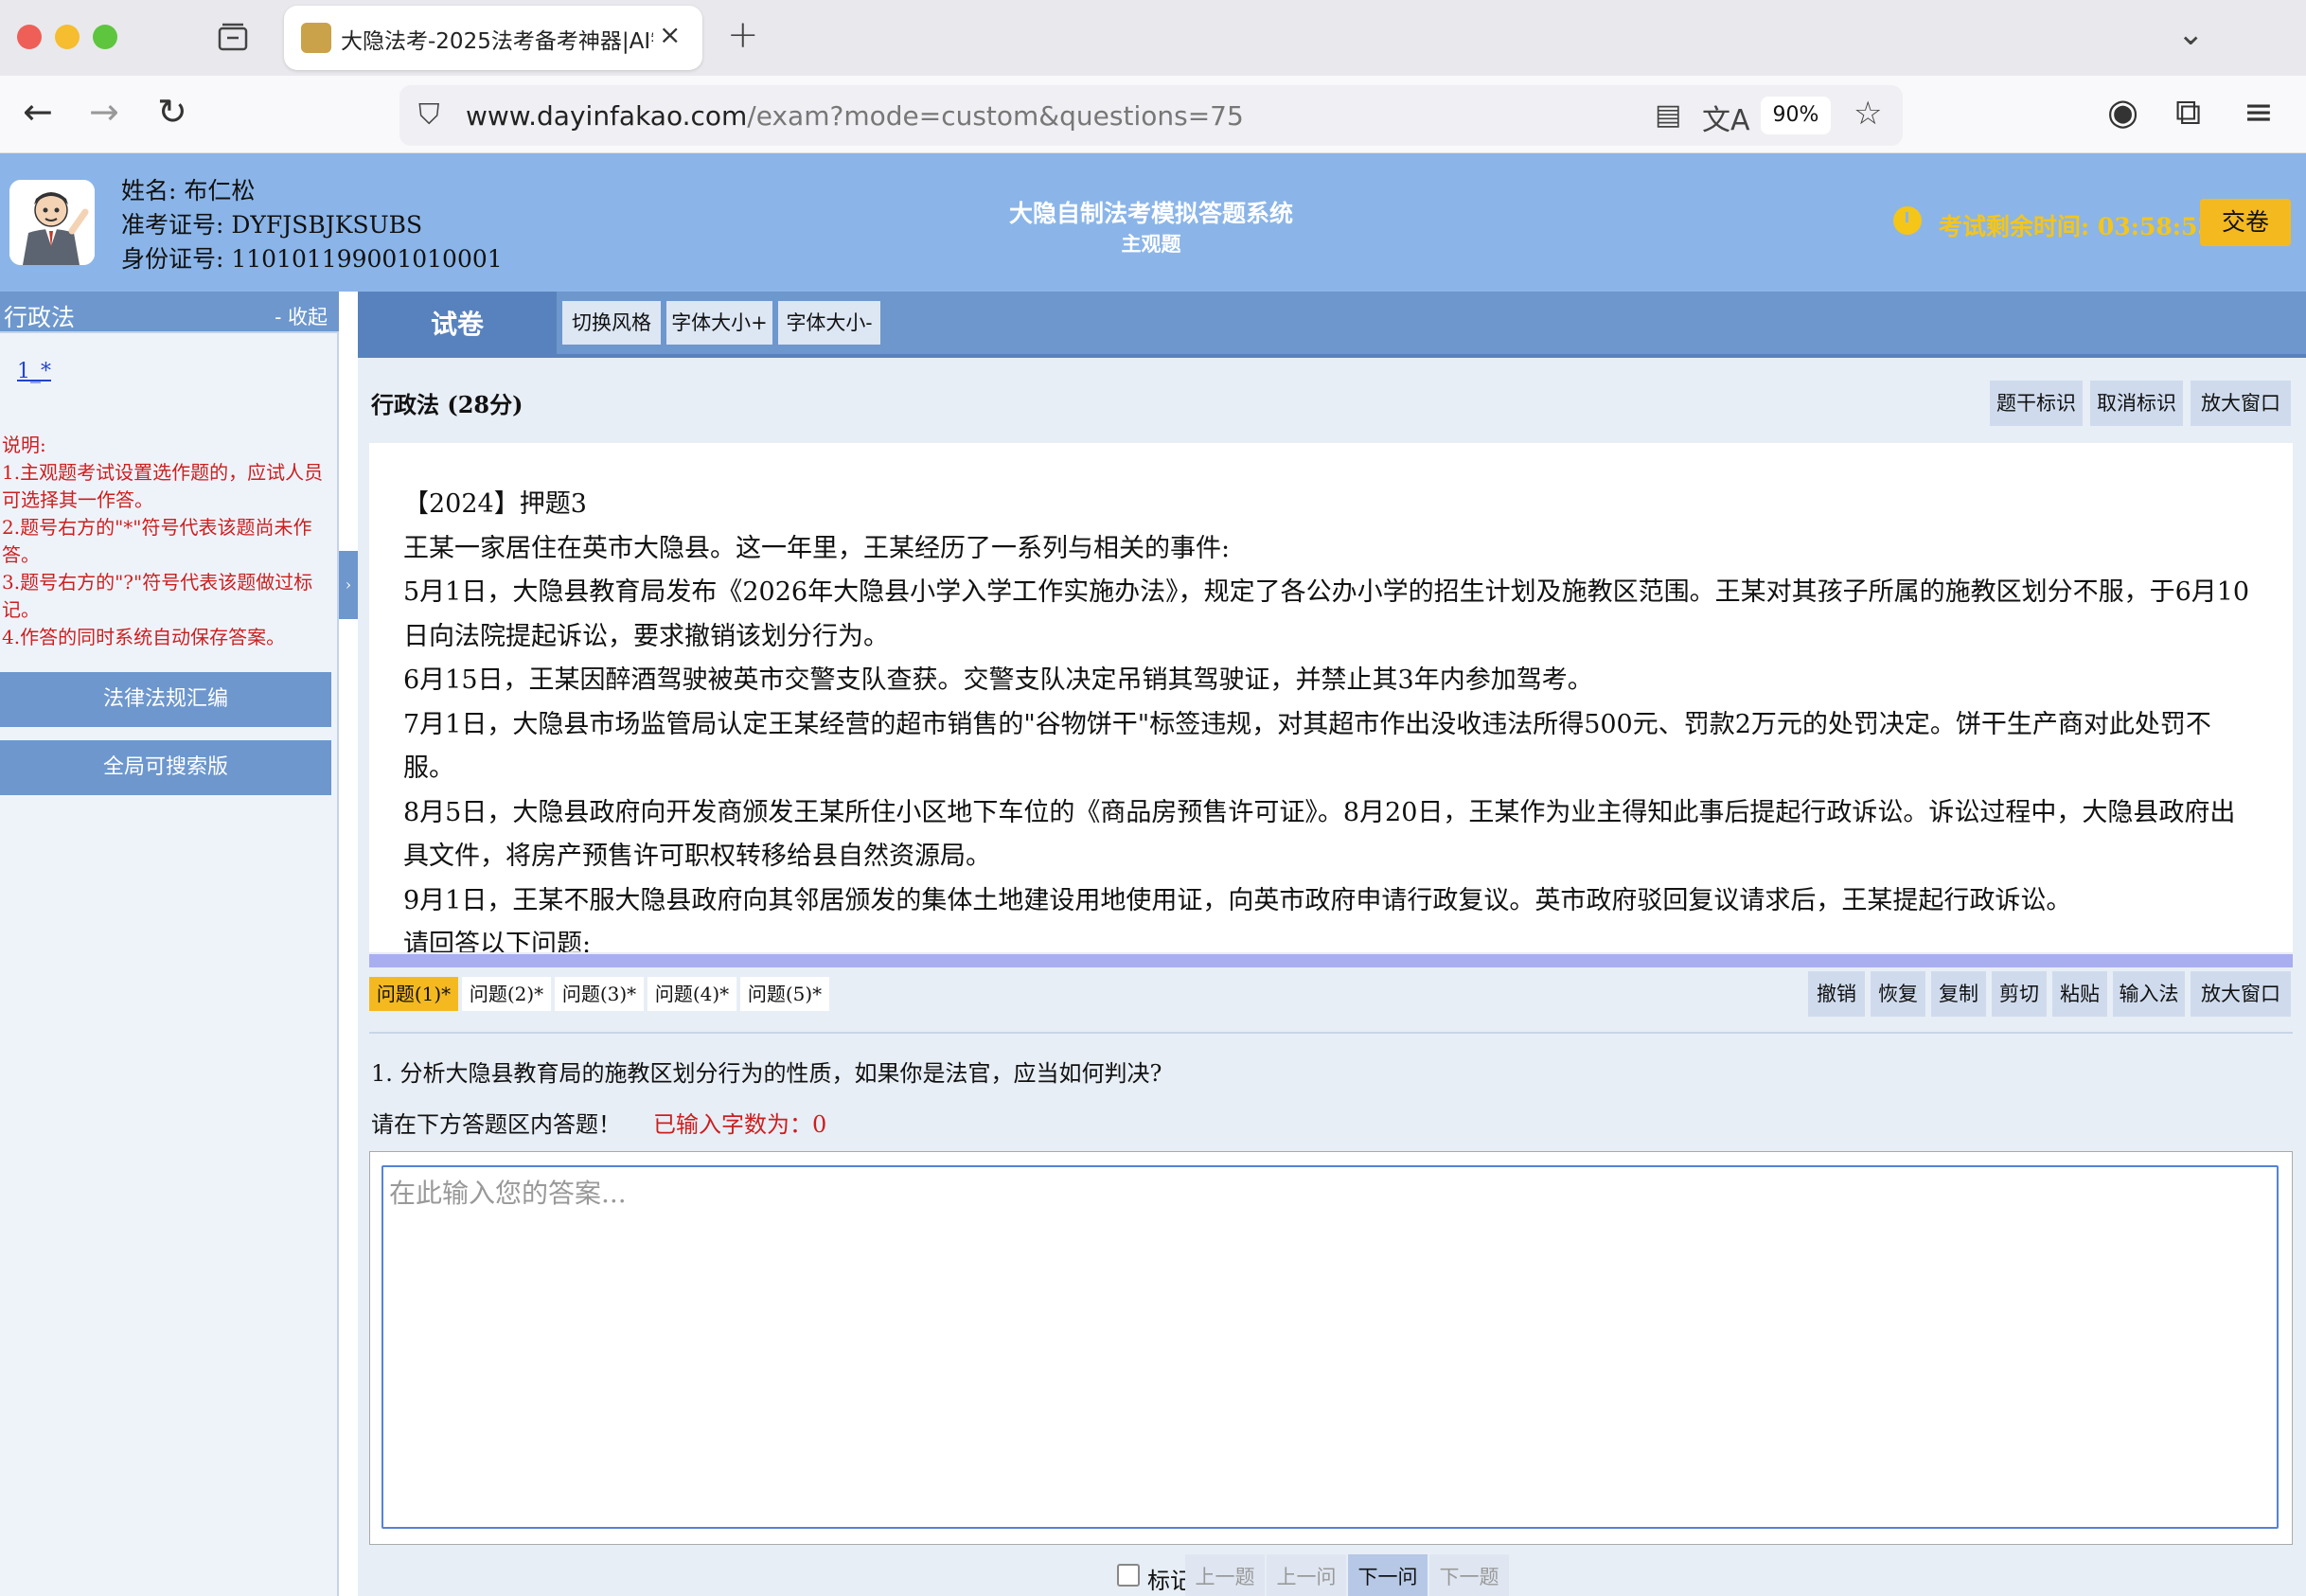 The image size is (2306, 1596). What do you see at coordinates (495, 504) in the screenshot?
I see `stem-paragraph: 【2024】押题3` at bounding box center [495, 504].